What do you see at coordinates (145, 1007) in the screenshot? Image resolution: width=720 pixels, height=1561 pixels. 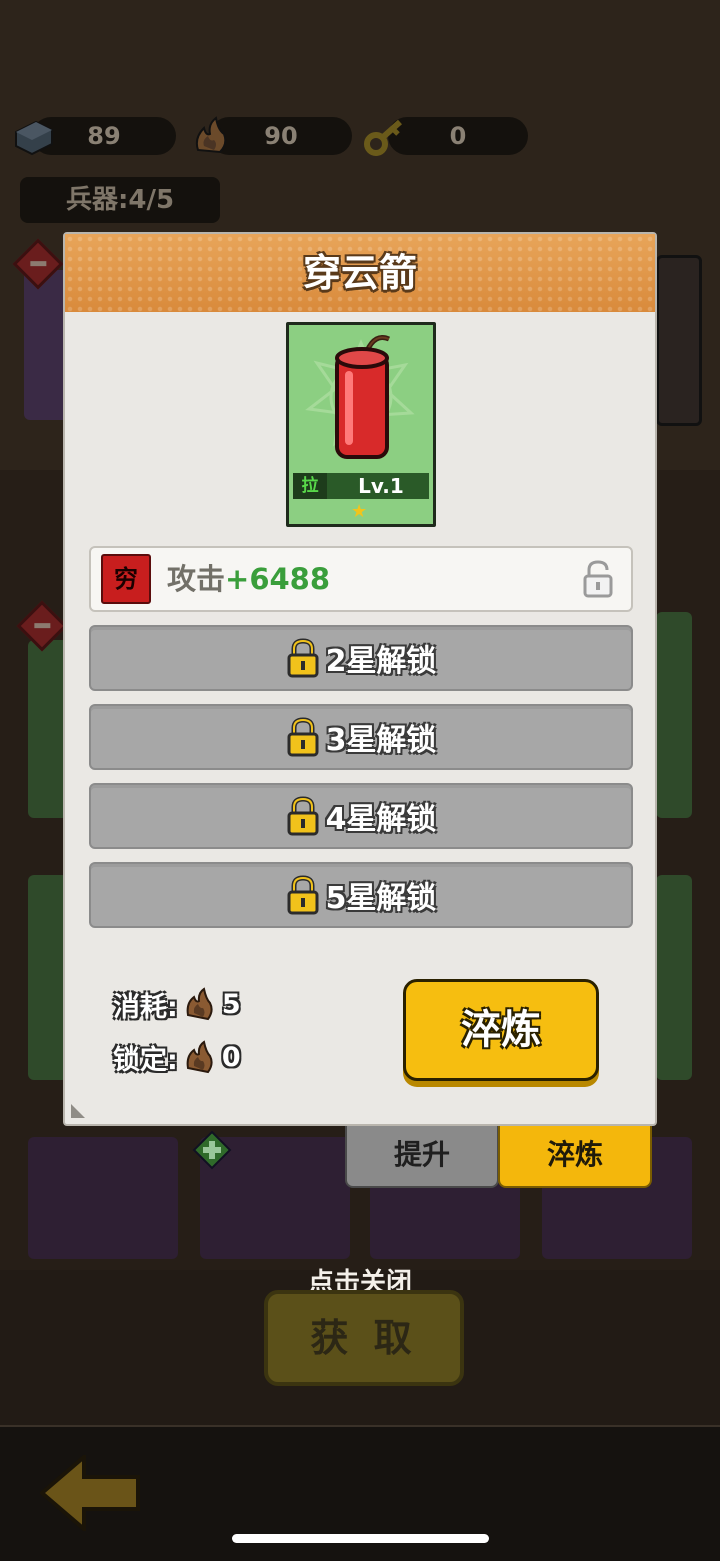 I see `consume-label: 消耗:` at bounding box center [145, 1007].